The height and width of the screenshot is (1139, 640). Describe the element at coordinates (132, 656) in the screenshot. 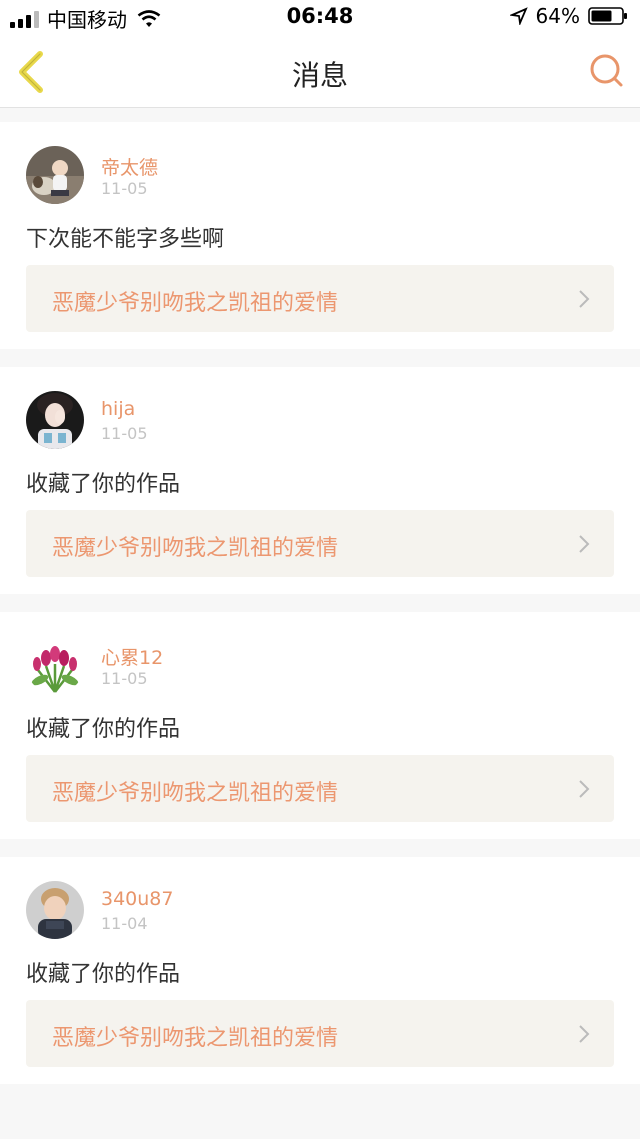

I see `user-name: 心累12` at that location.